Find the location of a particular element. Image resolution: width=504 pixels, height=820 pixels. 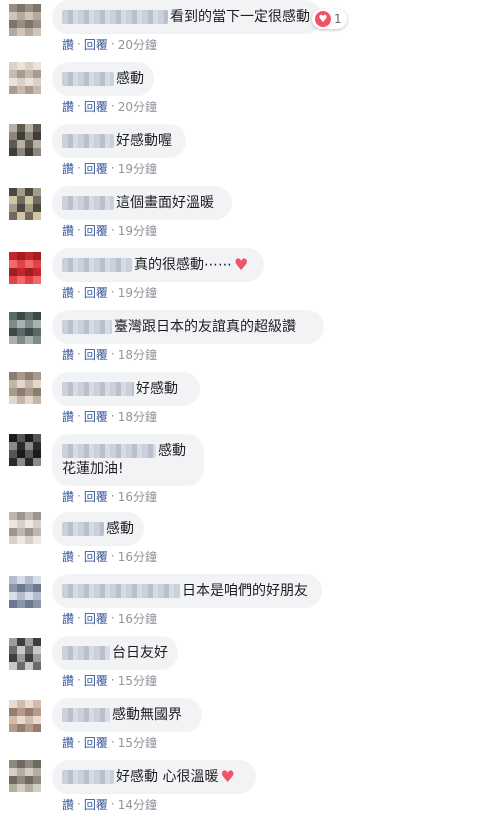

comment-bubble: 好感動喔 is located at coordinates (119, 141).